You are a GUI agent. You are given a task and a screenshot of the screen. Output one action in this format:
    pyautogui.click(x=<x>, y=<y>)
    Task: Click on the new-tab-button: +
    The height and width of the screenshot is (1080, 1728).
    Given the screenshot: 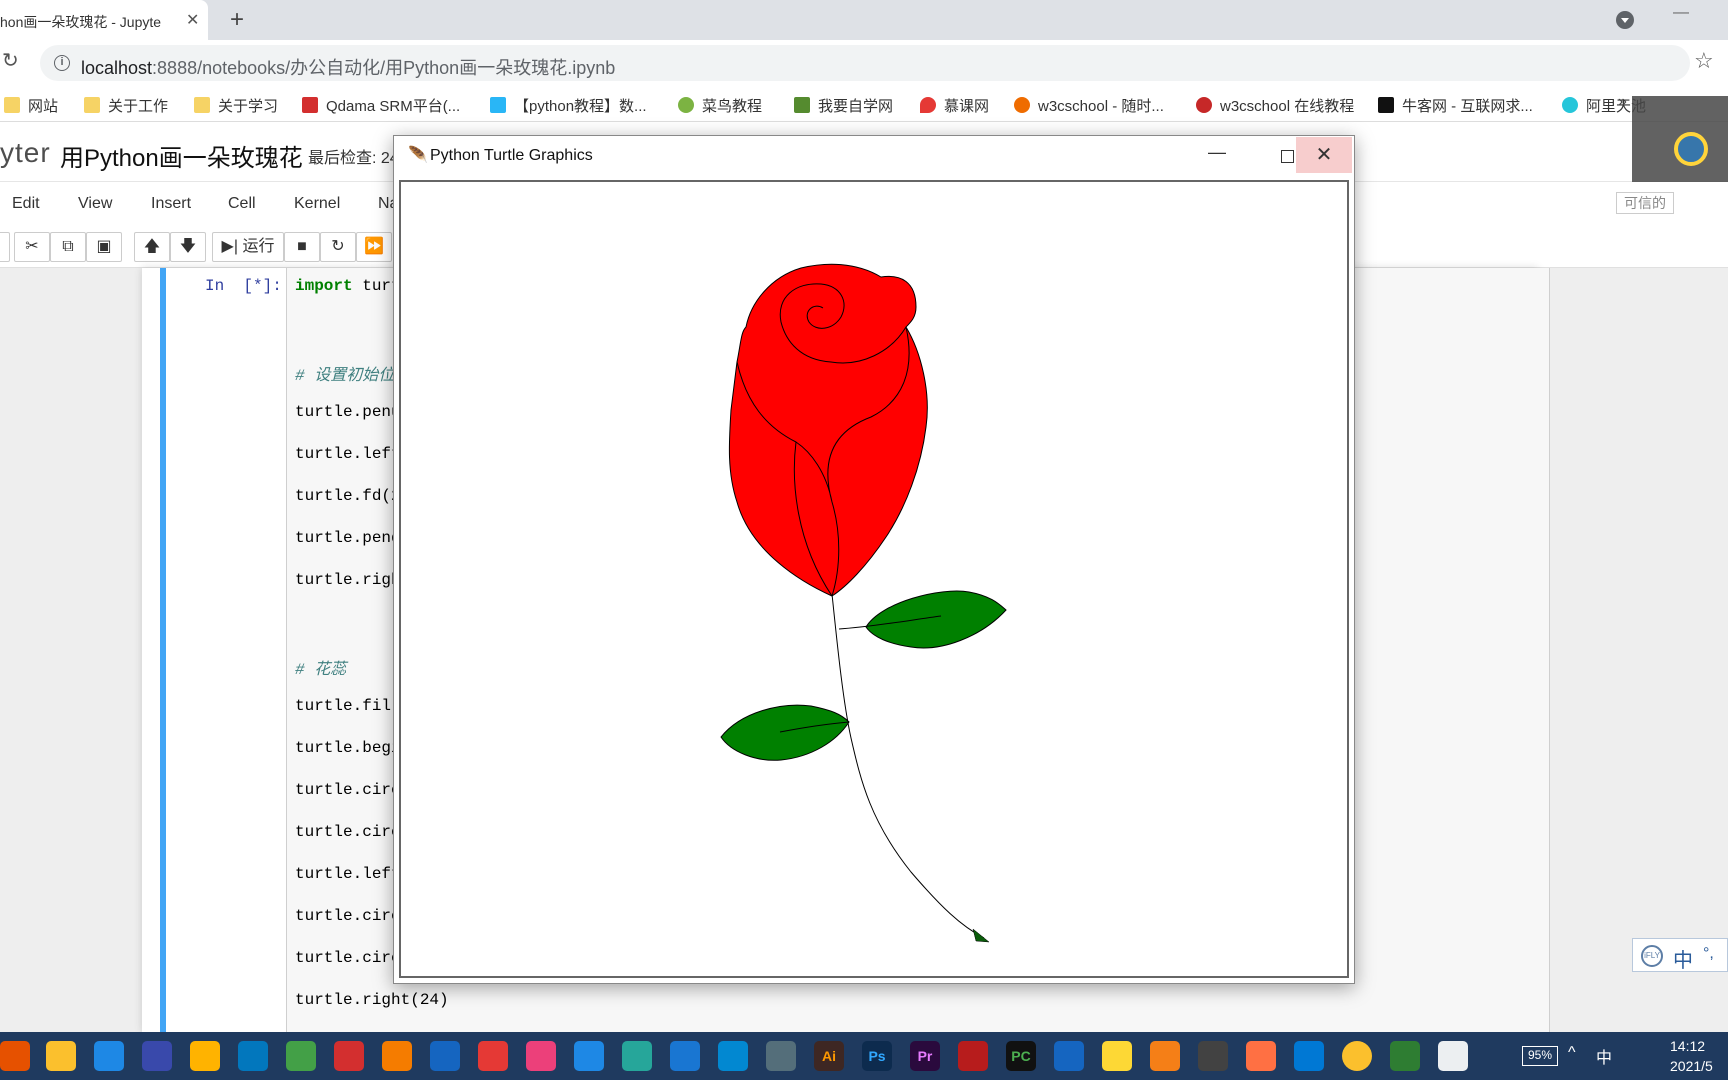 What is the action you would take?
    pyautogui.click(x=237, y=20)
    